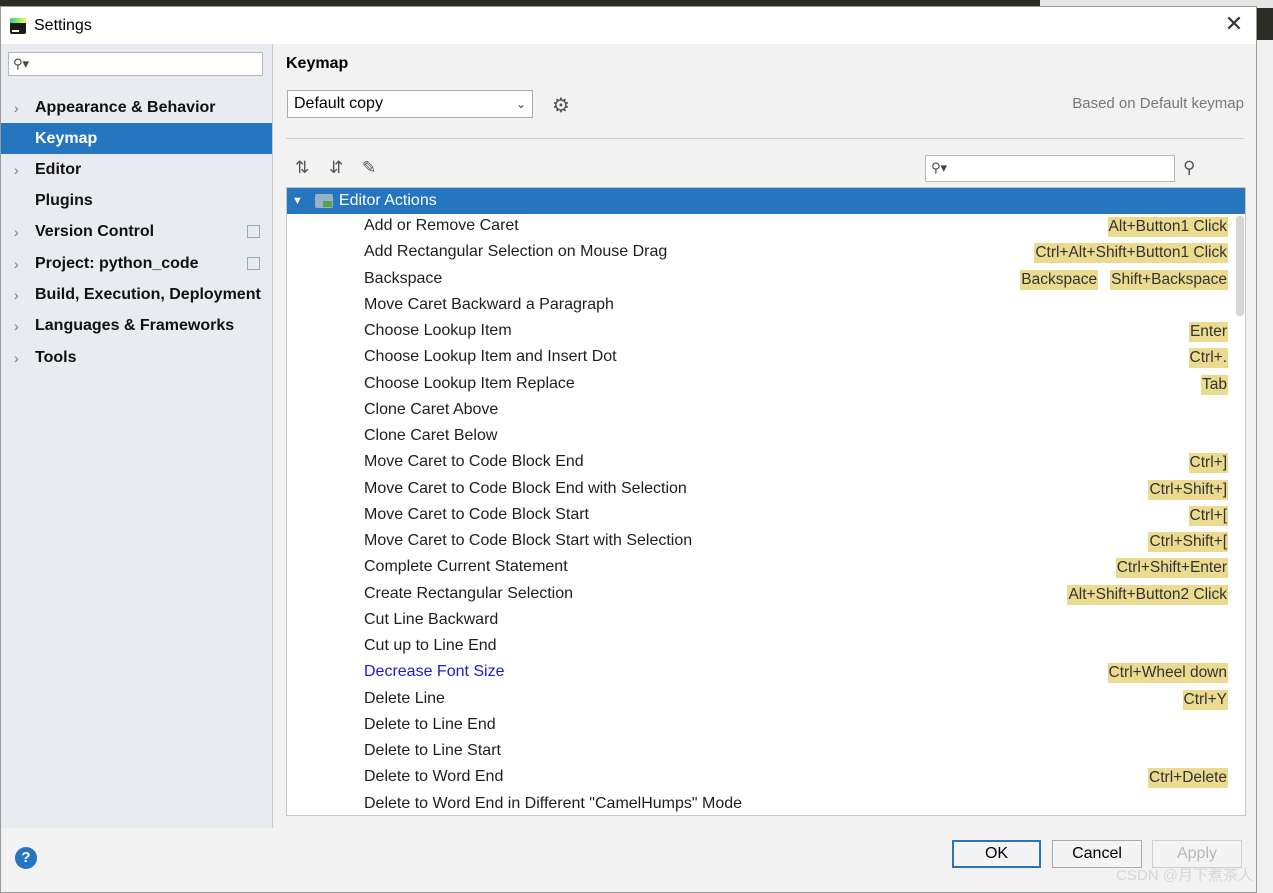 The width and height of the screenshot is (1273, 893). Describe the element at coordinates (26, 858) in the screenshot. I see `help-button: ?` at that location.